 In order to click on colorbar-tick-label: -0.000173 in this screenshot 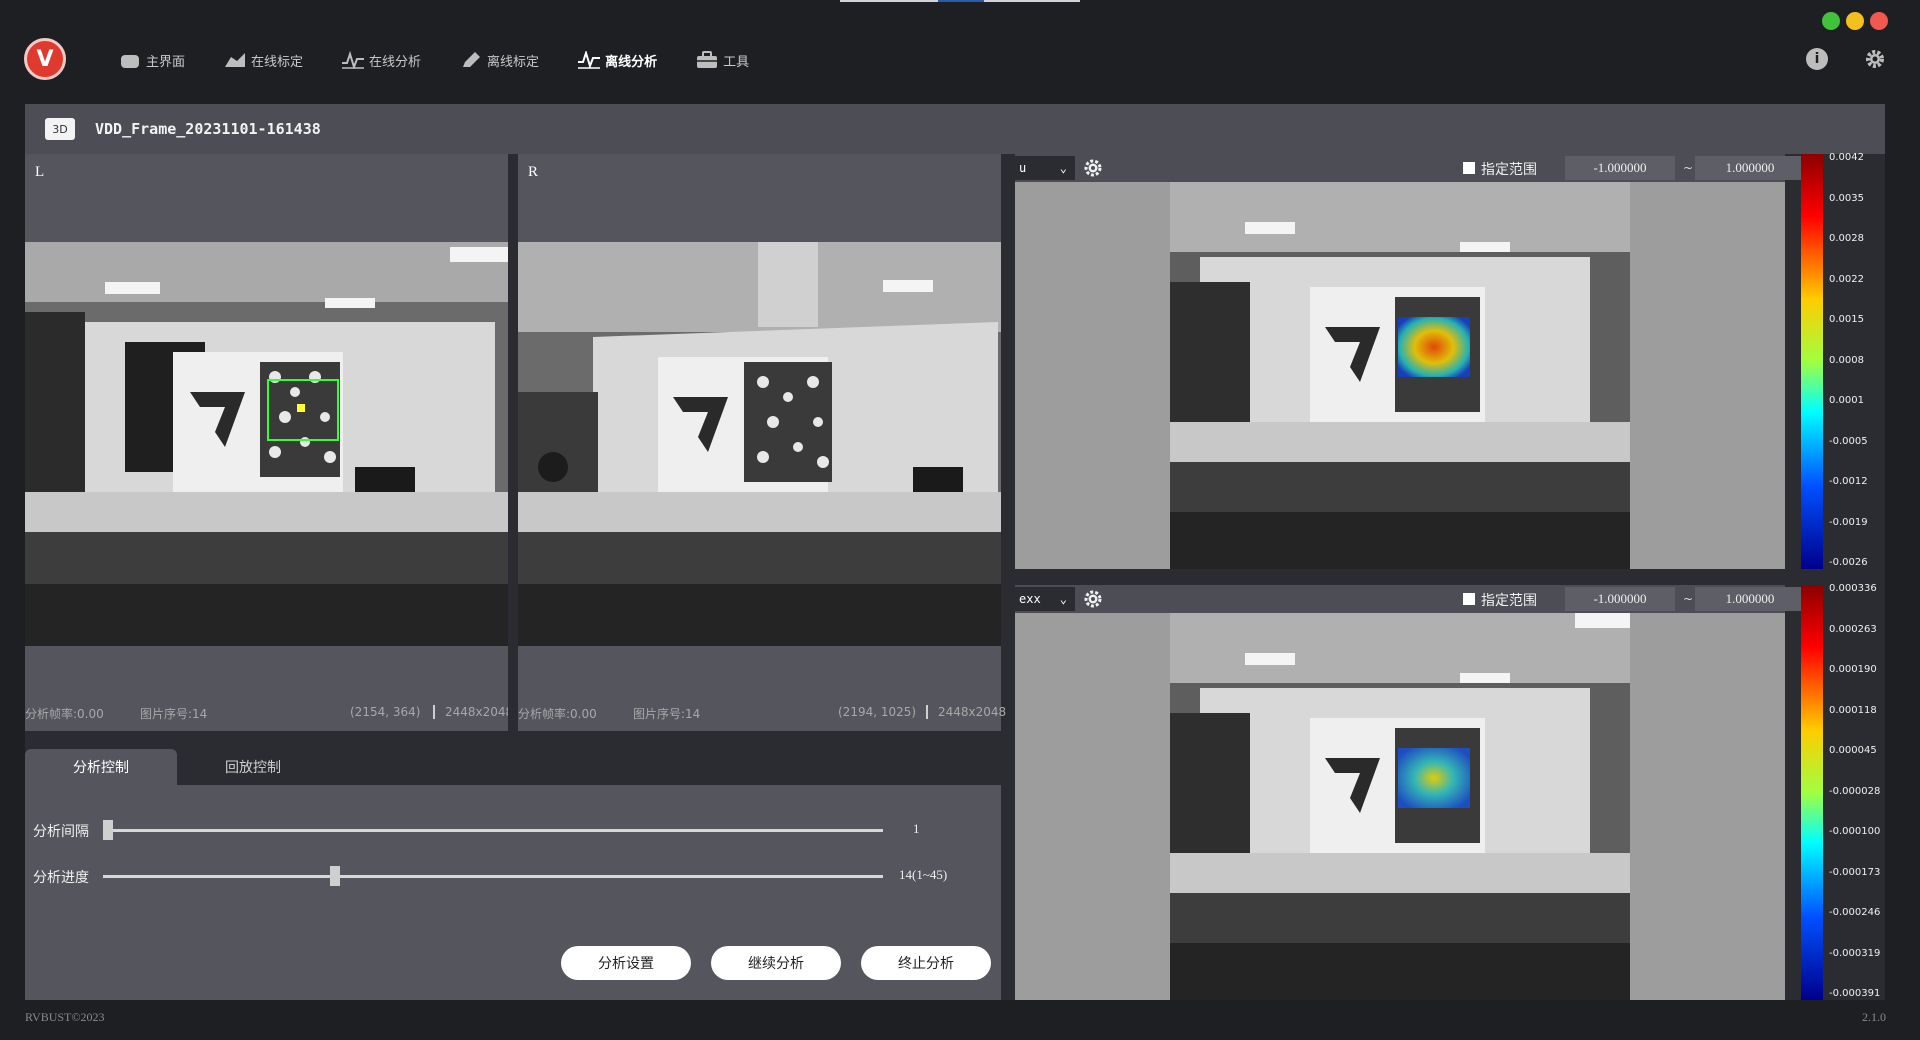, I will do `click(1855, 872)`.